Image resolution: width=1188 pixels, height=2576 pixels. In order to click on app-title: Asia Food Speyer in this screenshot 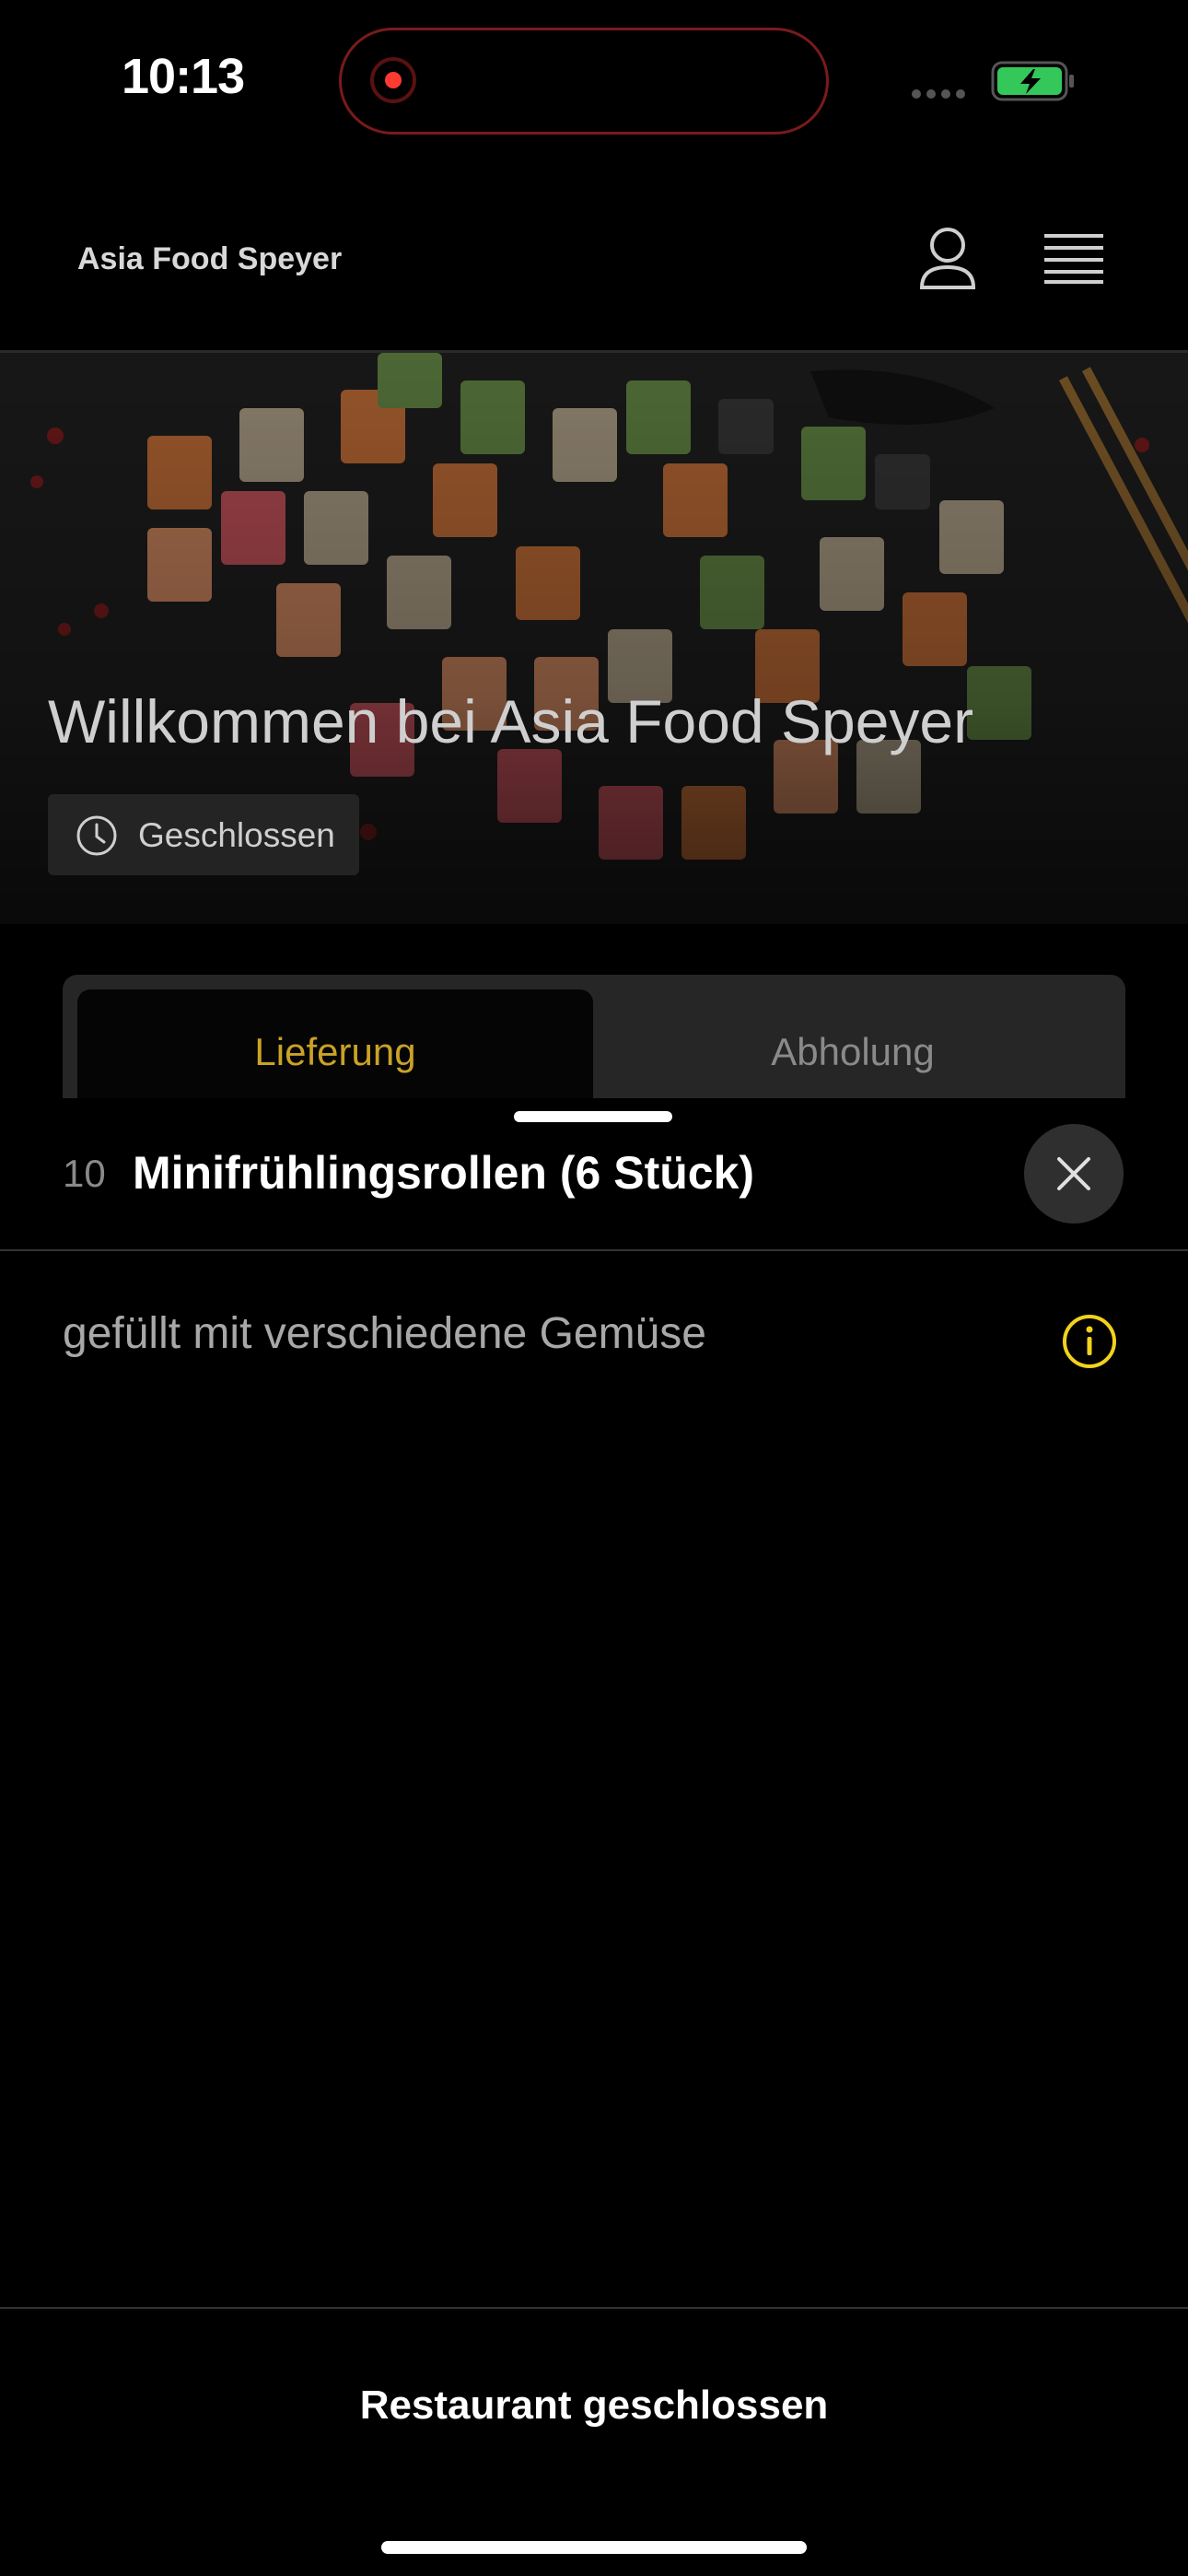, I will do `click(209, 259)`.